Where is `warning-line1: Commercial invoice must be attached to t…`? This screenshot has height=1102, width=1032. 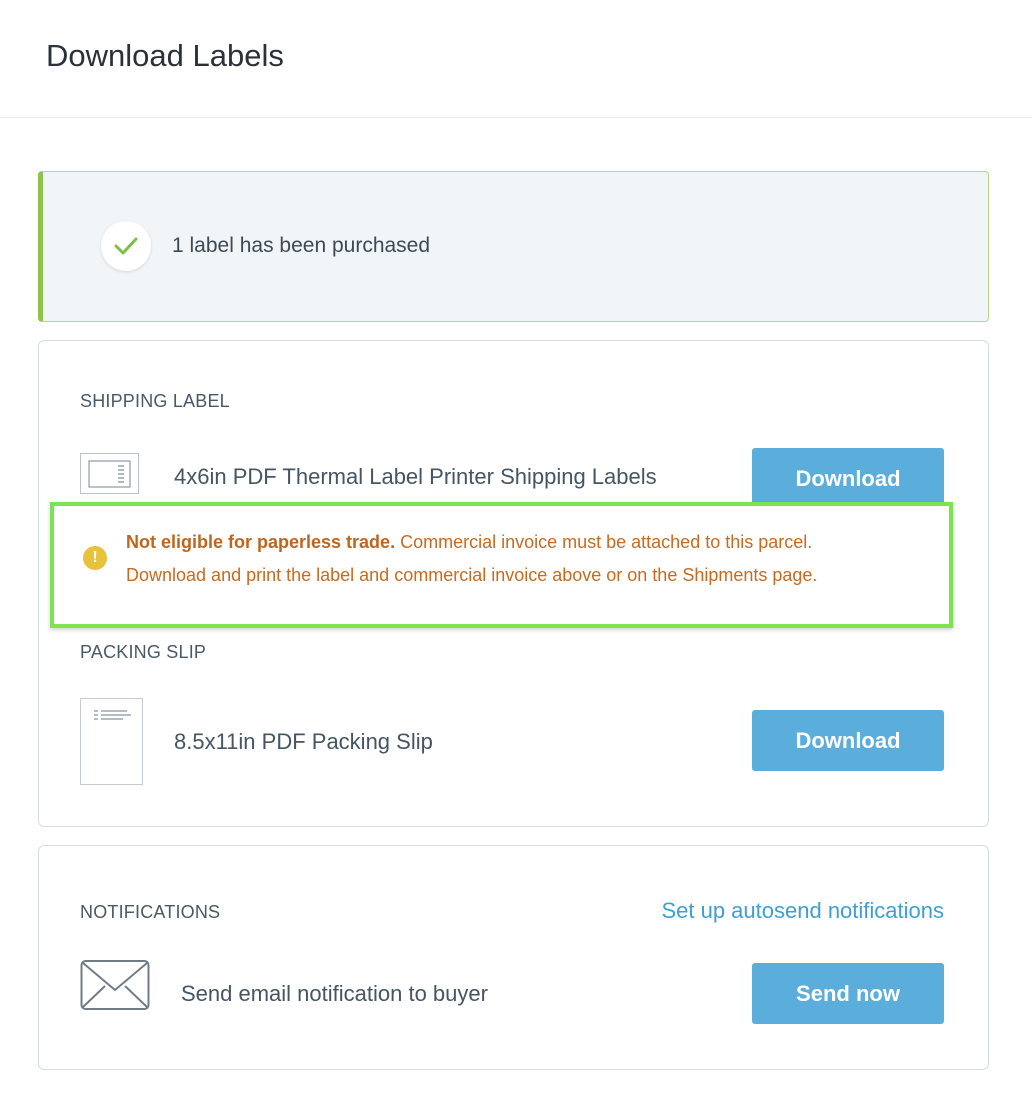 warning-line1: Commercial invoice must be attached to t… is located at coordinates (604, 542).